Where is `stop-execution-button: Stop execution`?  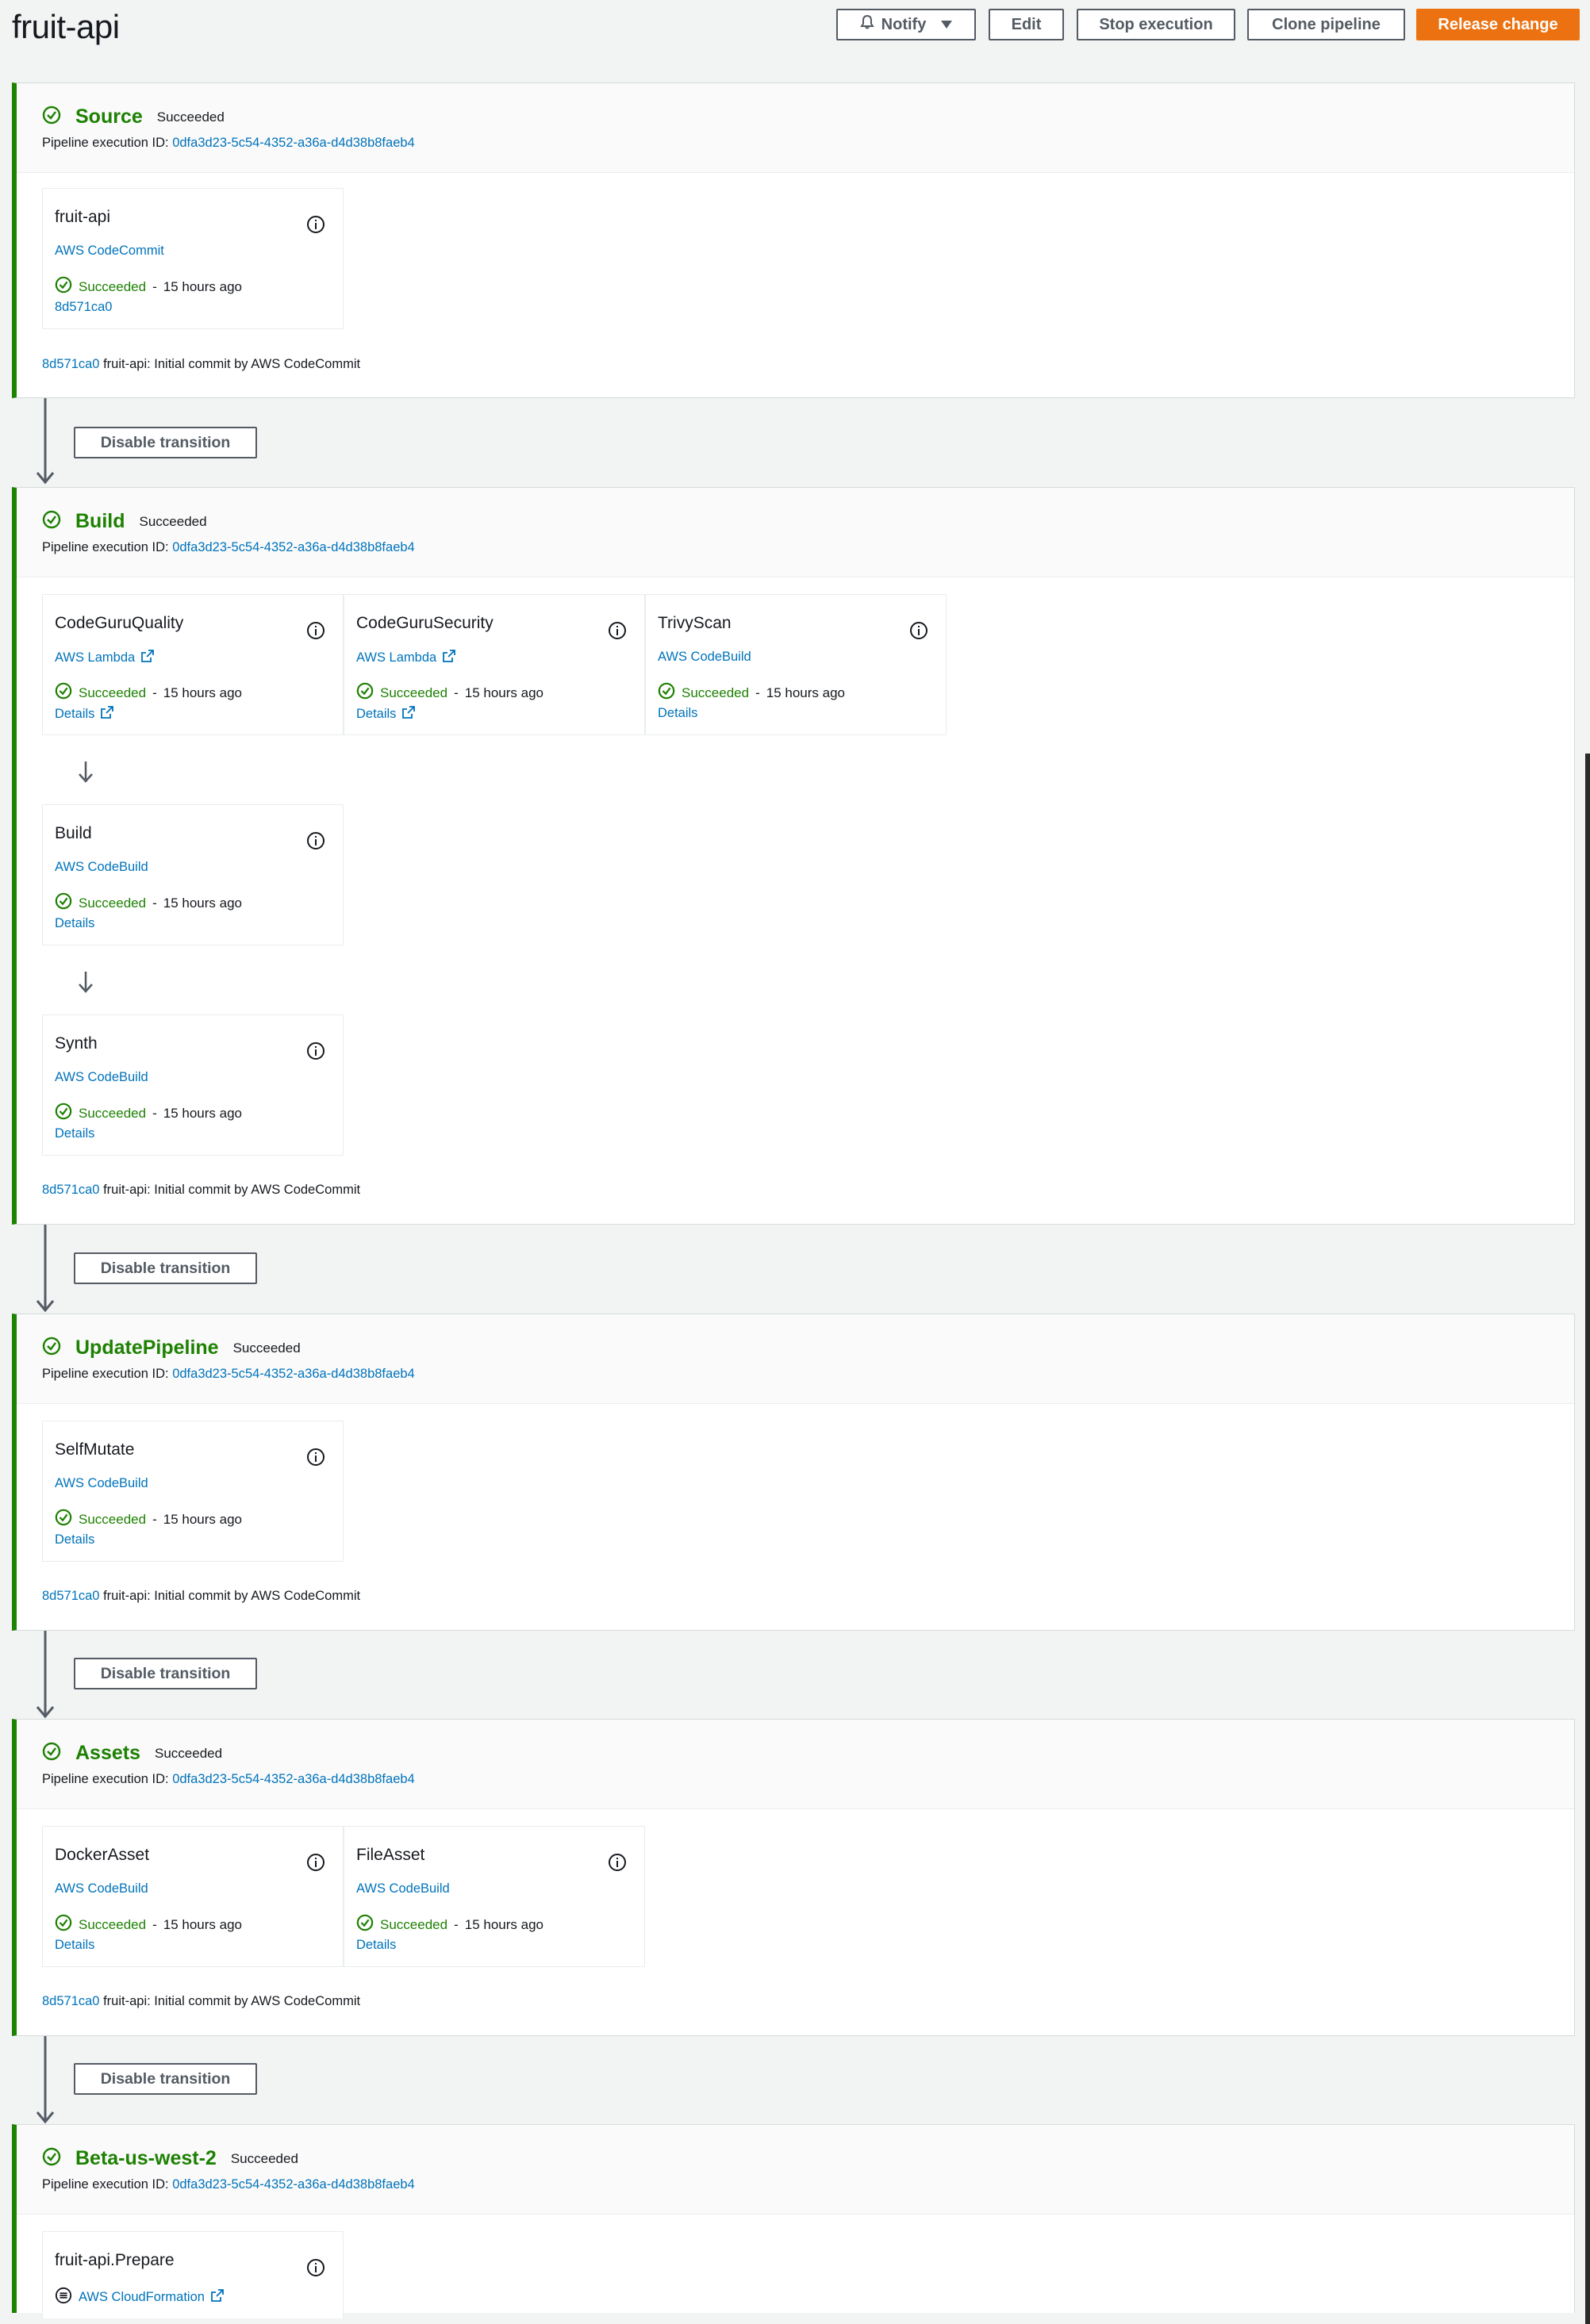 stop-execution-button: Stop execution is located at coordinates (1156, 24).